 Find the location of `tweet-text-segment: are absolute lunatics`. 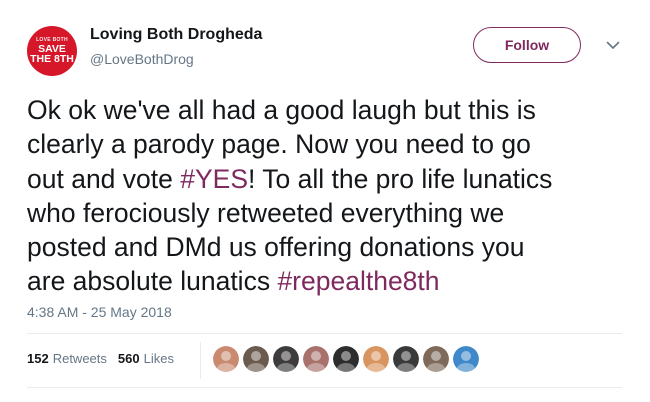

tweet-text-segment: are absolute lunatics is located at coordinates (152, 281).